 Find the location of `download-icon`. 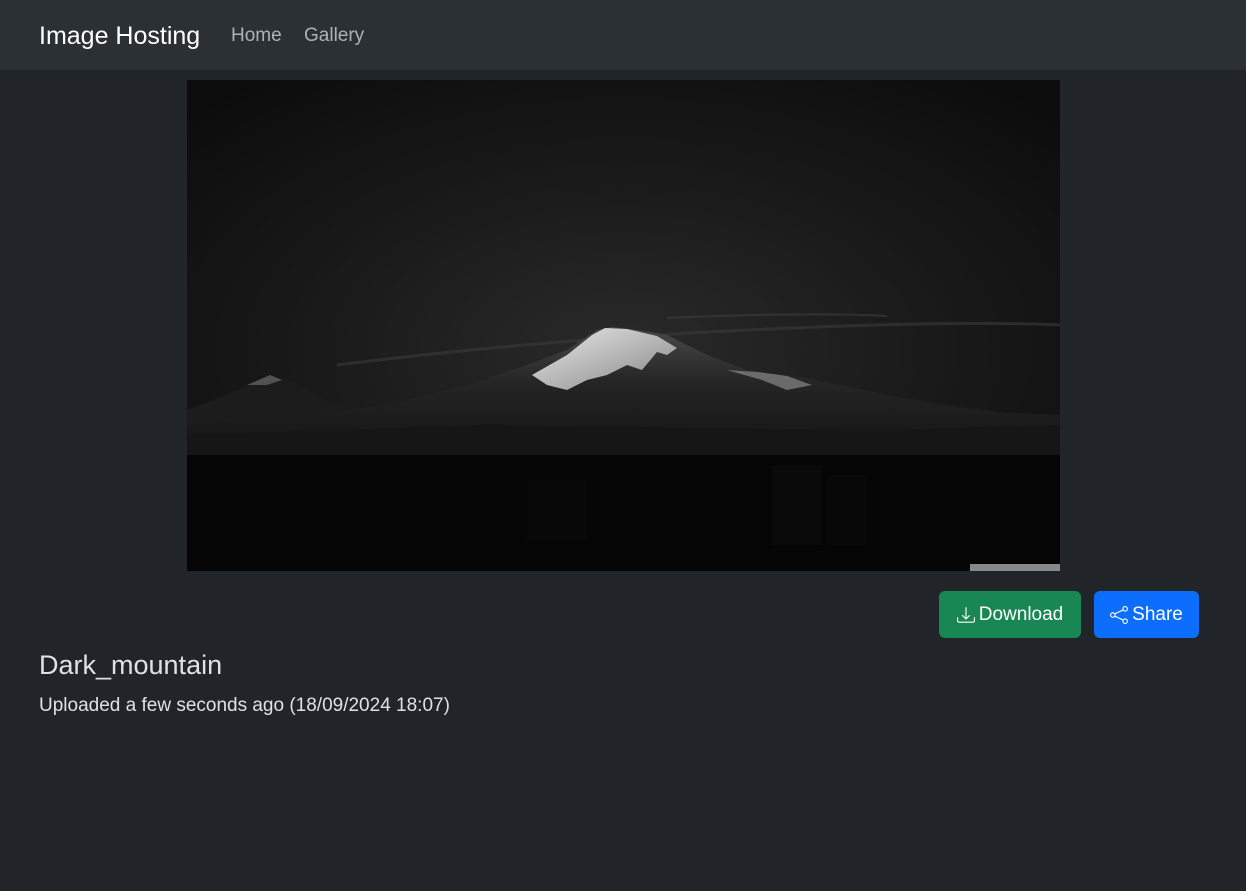

download-icon is located at coordinates (965, 615).